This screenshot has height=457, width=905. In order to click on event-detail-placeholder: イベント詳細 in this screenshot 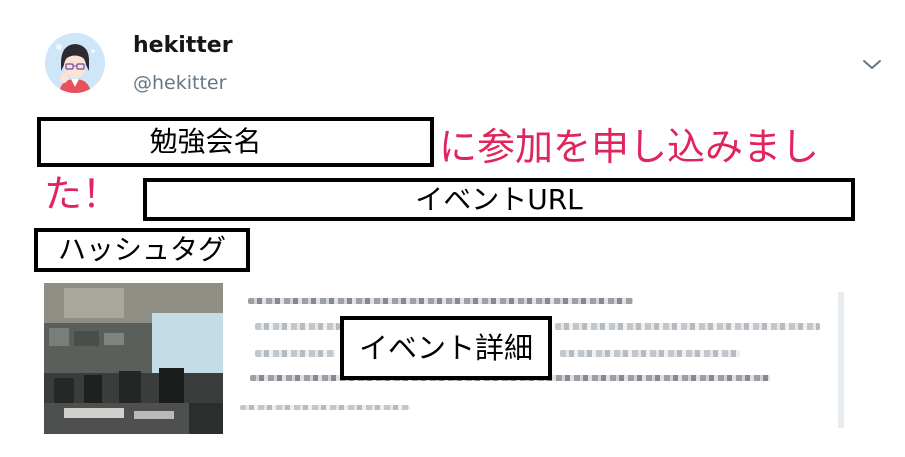, I will do `click(446, 348)`.